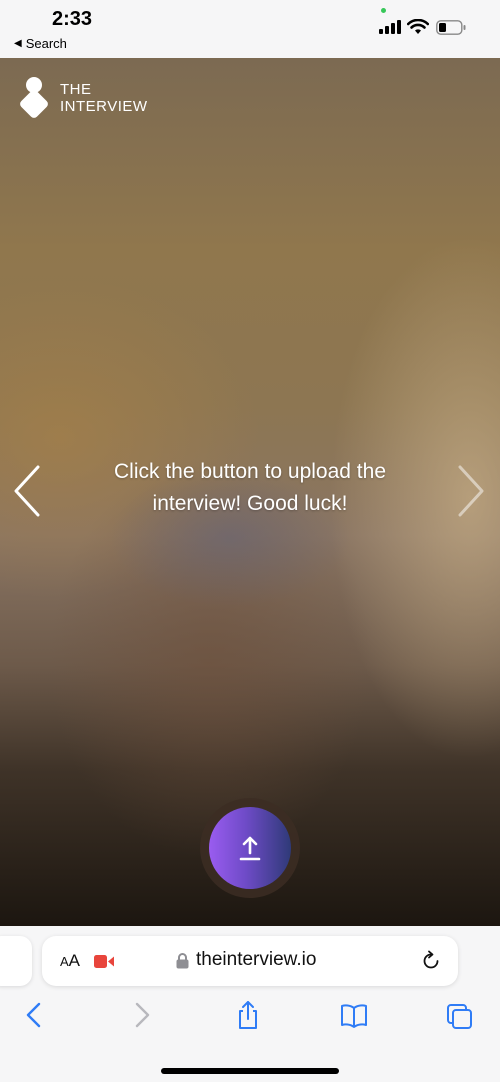  Describe the element at coordinates (390, 27) in the screenshot. I see `signal-icon` at that location.